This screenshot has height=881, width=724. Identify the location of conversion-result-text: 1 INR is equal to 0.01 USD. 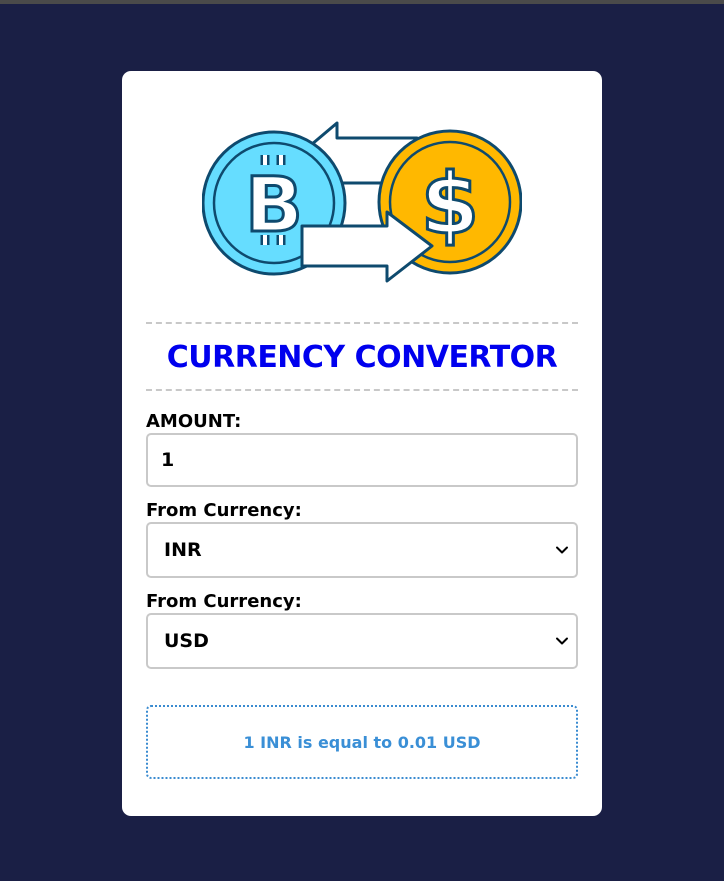
(362, 742).